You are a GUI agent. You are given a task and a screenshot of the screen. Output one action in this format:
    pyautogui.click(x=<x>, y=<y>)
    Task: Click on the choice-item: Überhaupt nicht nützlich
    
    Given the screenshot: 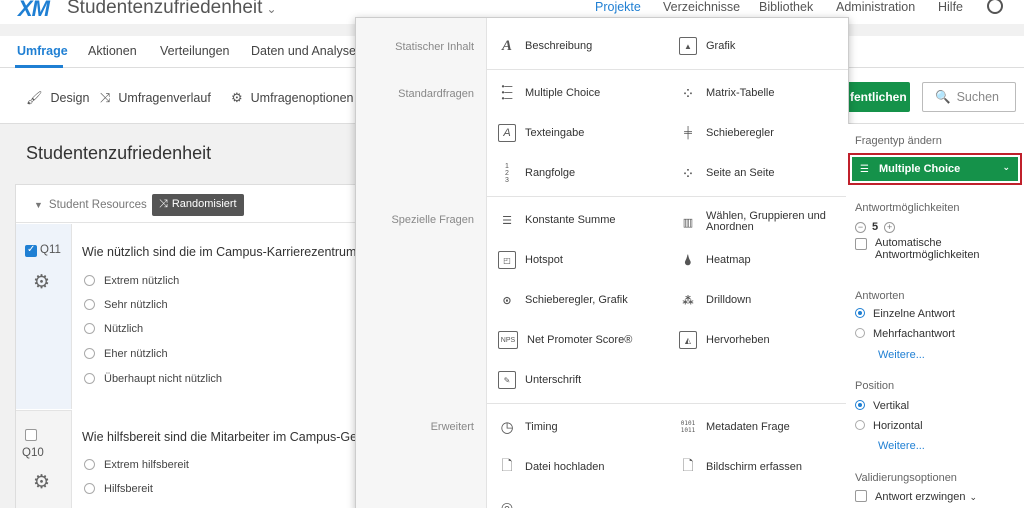 What is the action you would take?
    pyautogui.click(x=153, y=379)
    